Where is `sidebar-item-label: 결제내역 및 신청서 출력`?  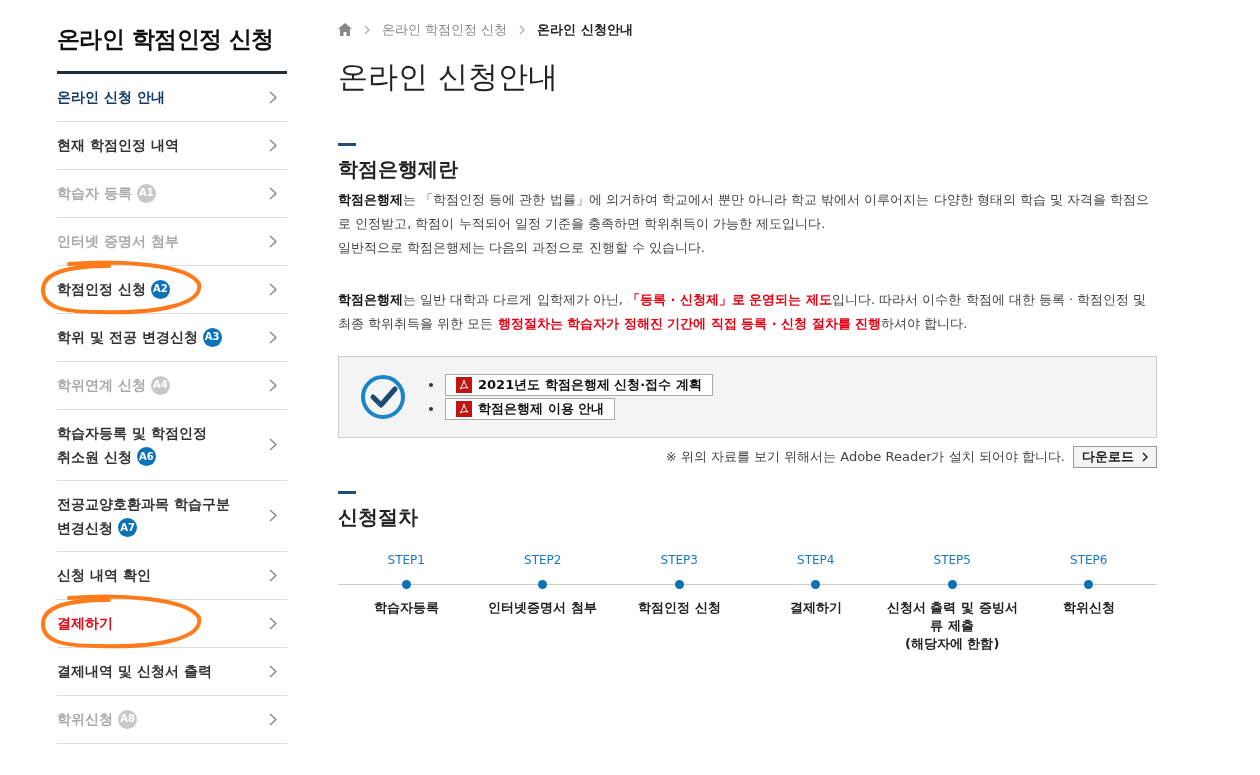
sidebar-item-label: 결제내역 및 신청서 출력 is located at coordinates (134, 671).